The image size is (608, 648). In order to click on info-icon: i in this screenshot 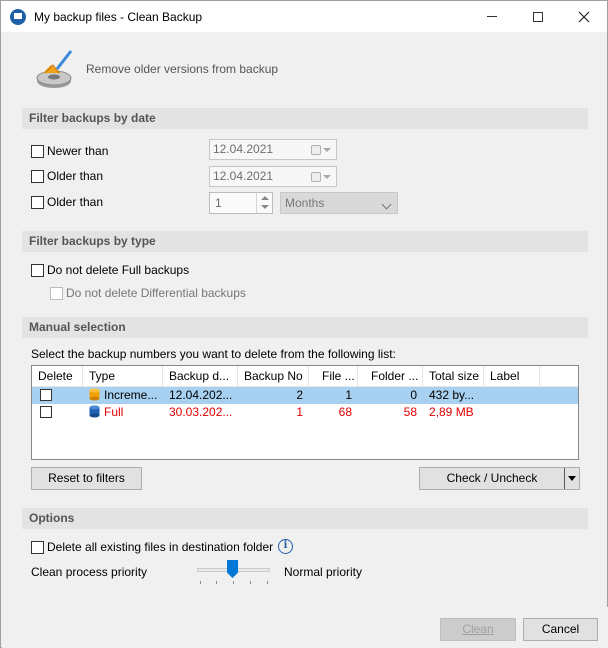, I will do `click(285, 546)`.